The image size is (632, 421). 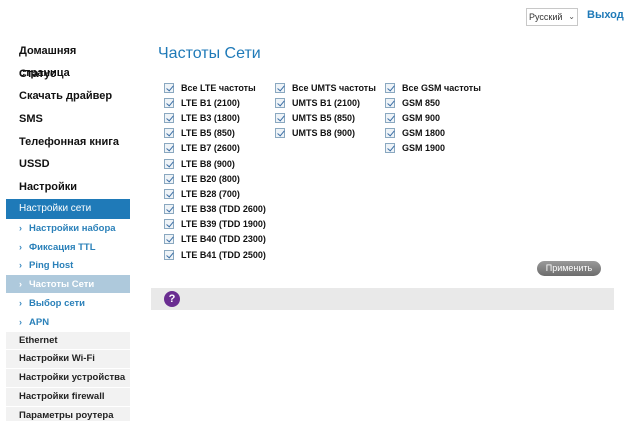 I want to click on checkbox-row: UMTS B5 (850), so click(x=325, y=117).